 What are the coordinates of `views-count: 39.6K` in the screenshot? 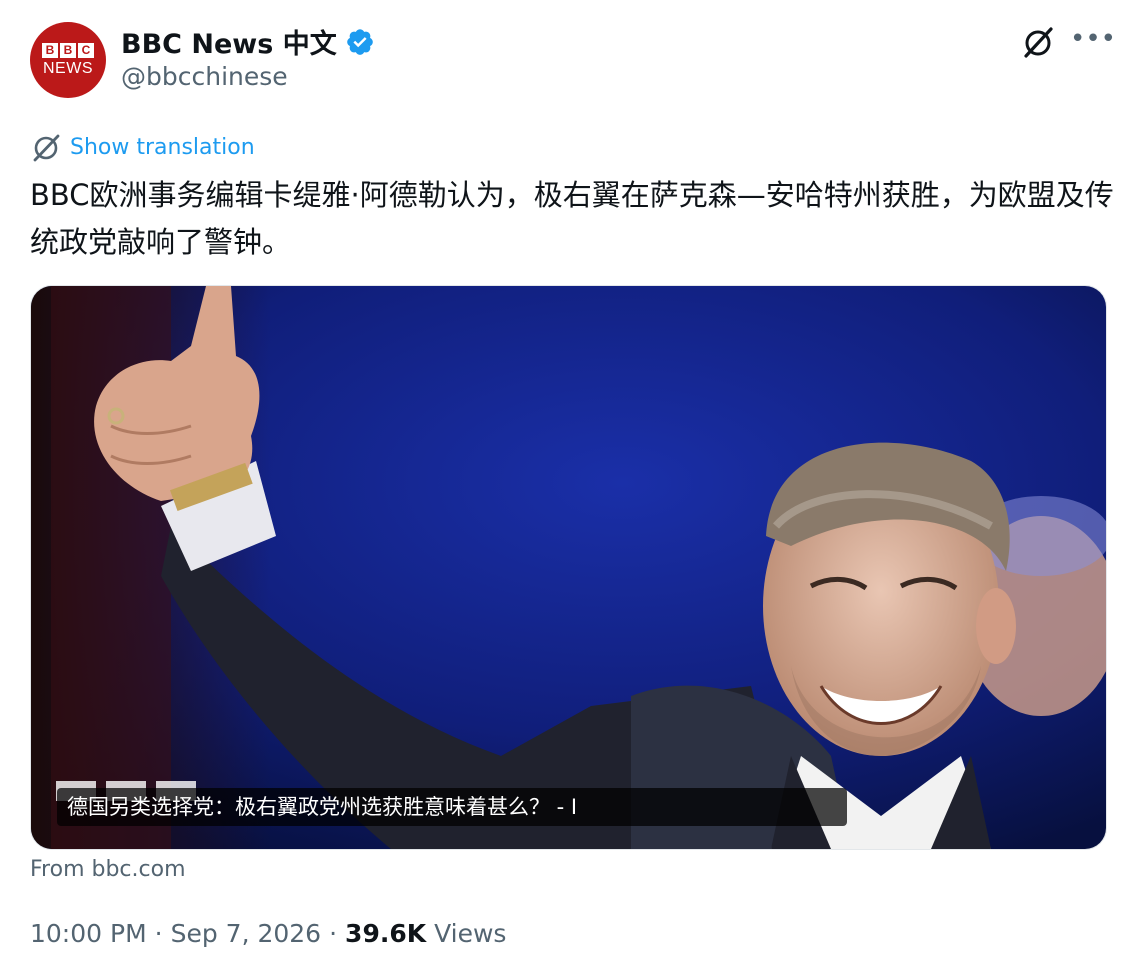 It's located at (386, 933).